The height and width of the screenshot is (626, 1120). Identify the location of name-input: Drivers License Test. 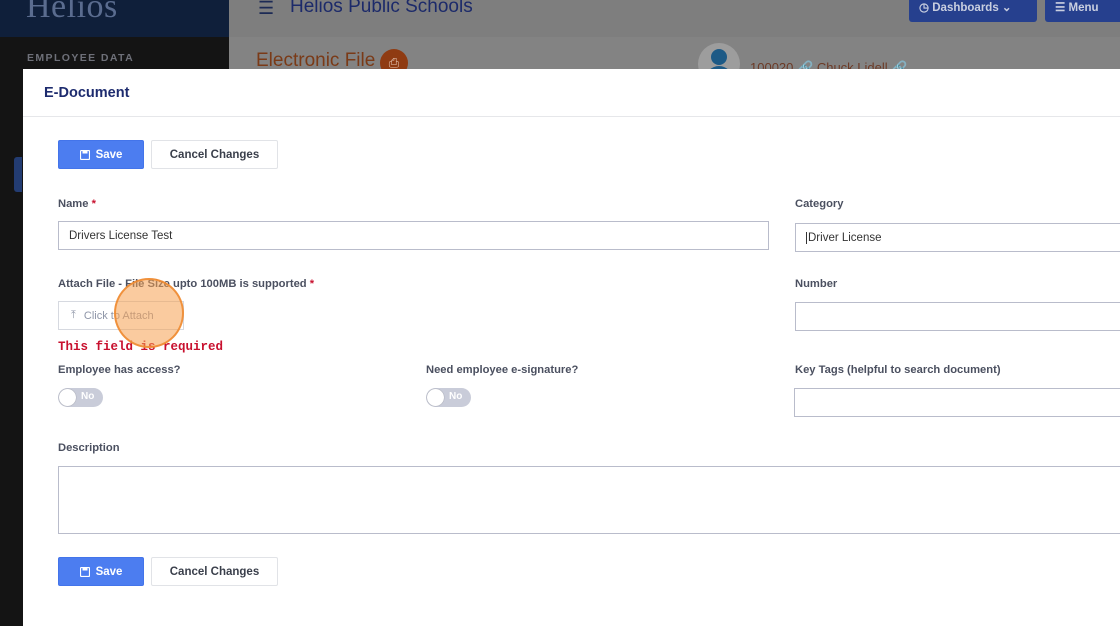
(413, 235).